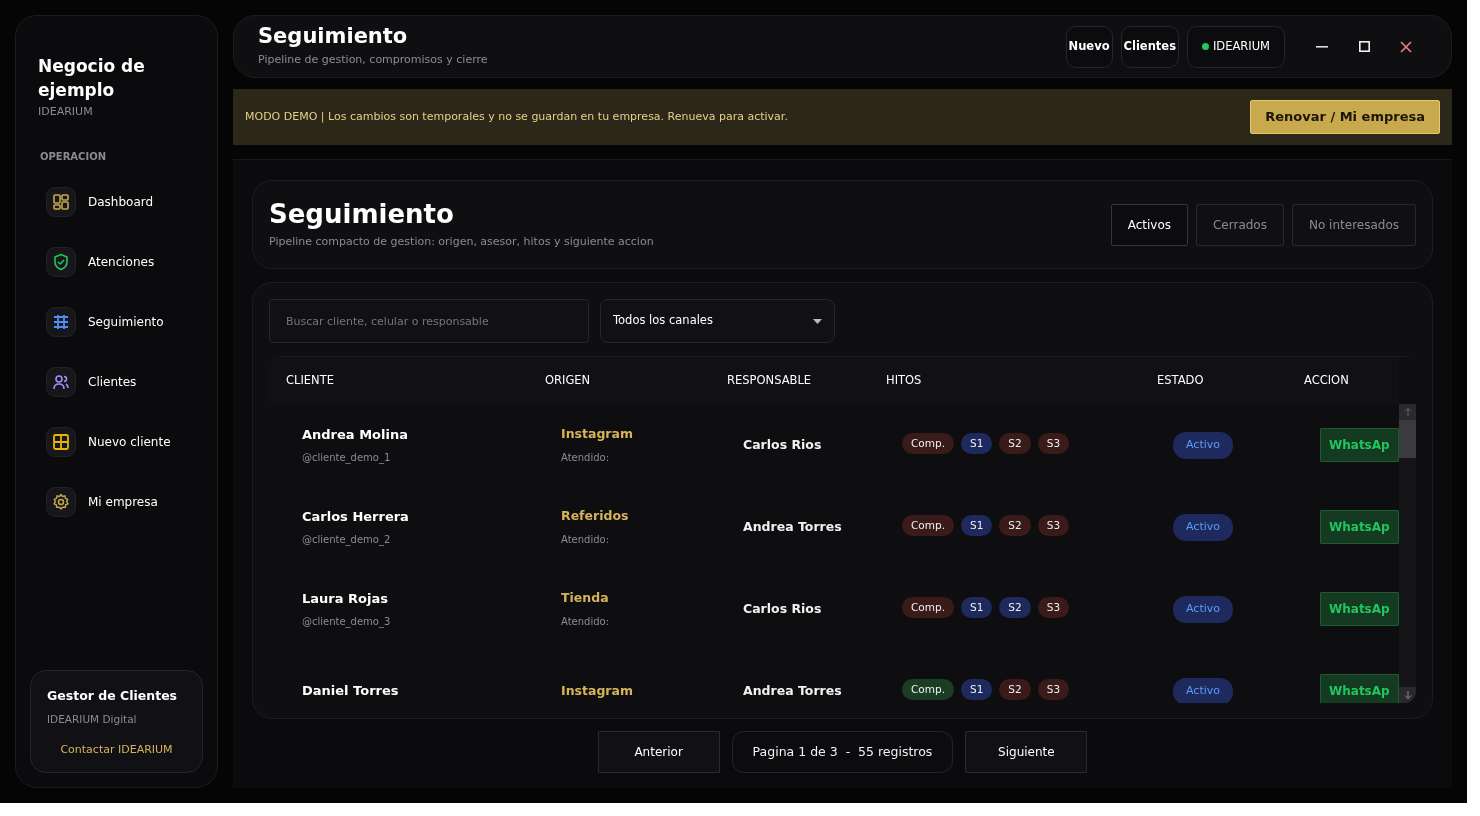 This screenshot has width=1480, height=816. What do you see at coordinates (116, 321) in the screenshot?
I see `sidebar-item: Seguimiento` at bounding box center [116, 321].